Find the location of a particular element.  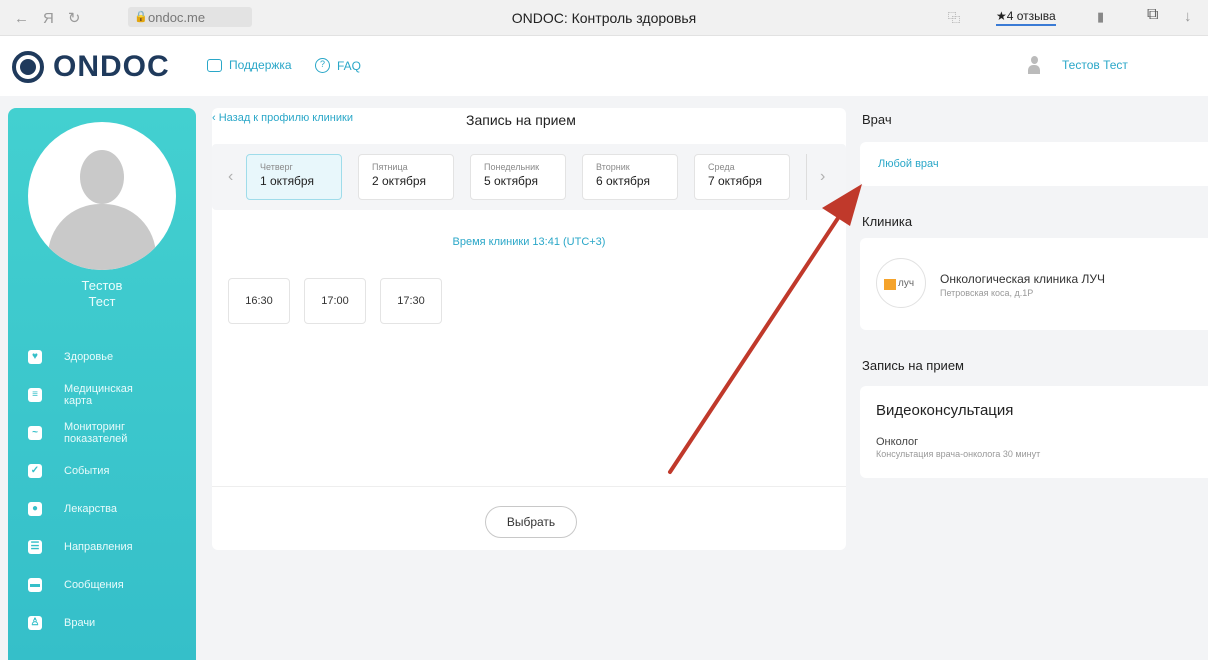

appointment-section-title: Запись на прием is located at coordinates (913, 365).